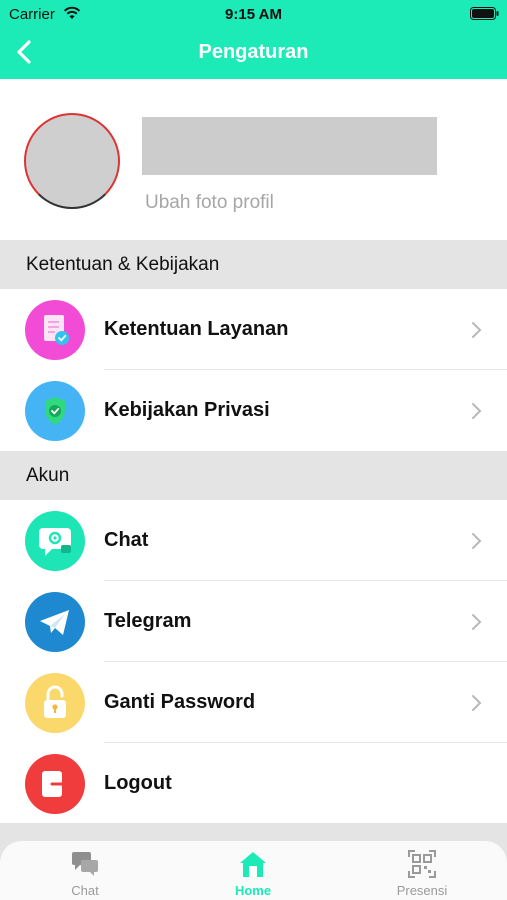  What do you see at coordinates (48, 475) in the screenshot?
I see `section-title: Akun` at bounding box center [48, 475].